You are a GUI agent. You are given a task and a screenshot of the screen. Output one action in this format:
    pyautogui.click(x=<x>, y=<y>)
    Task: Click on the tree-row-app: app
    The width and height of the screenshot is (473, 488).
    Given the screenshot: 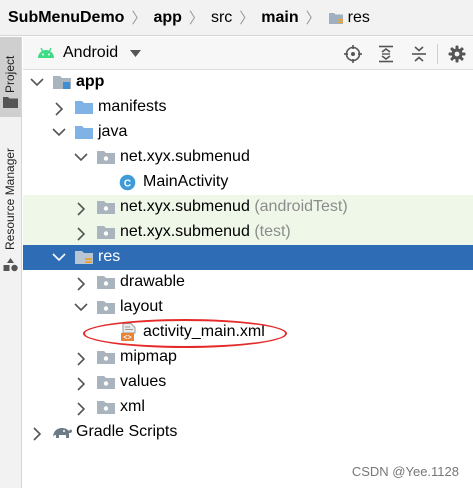 What is the action you would take?
    pyautogui.click(x=248, y=82)
    